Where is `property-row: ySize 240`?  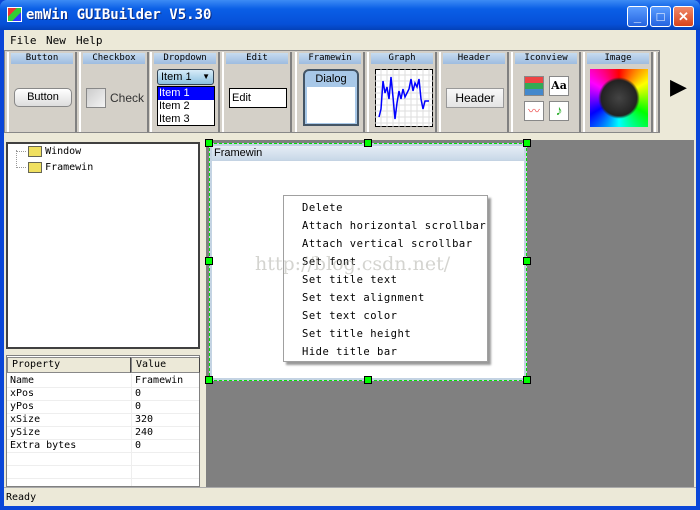 property-row: ySize 240 is located at coordinates (103, 433).